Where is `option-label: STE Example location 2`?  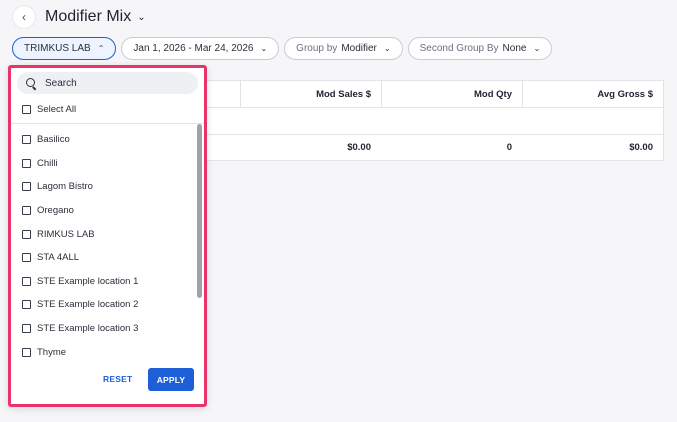
option-label: STE Example location 2 is located at coordinates (88, 305).